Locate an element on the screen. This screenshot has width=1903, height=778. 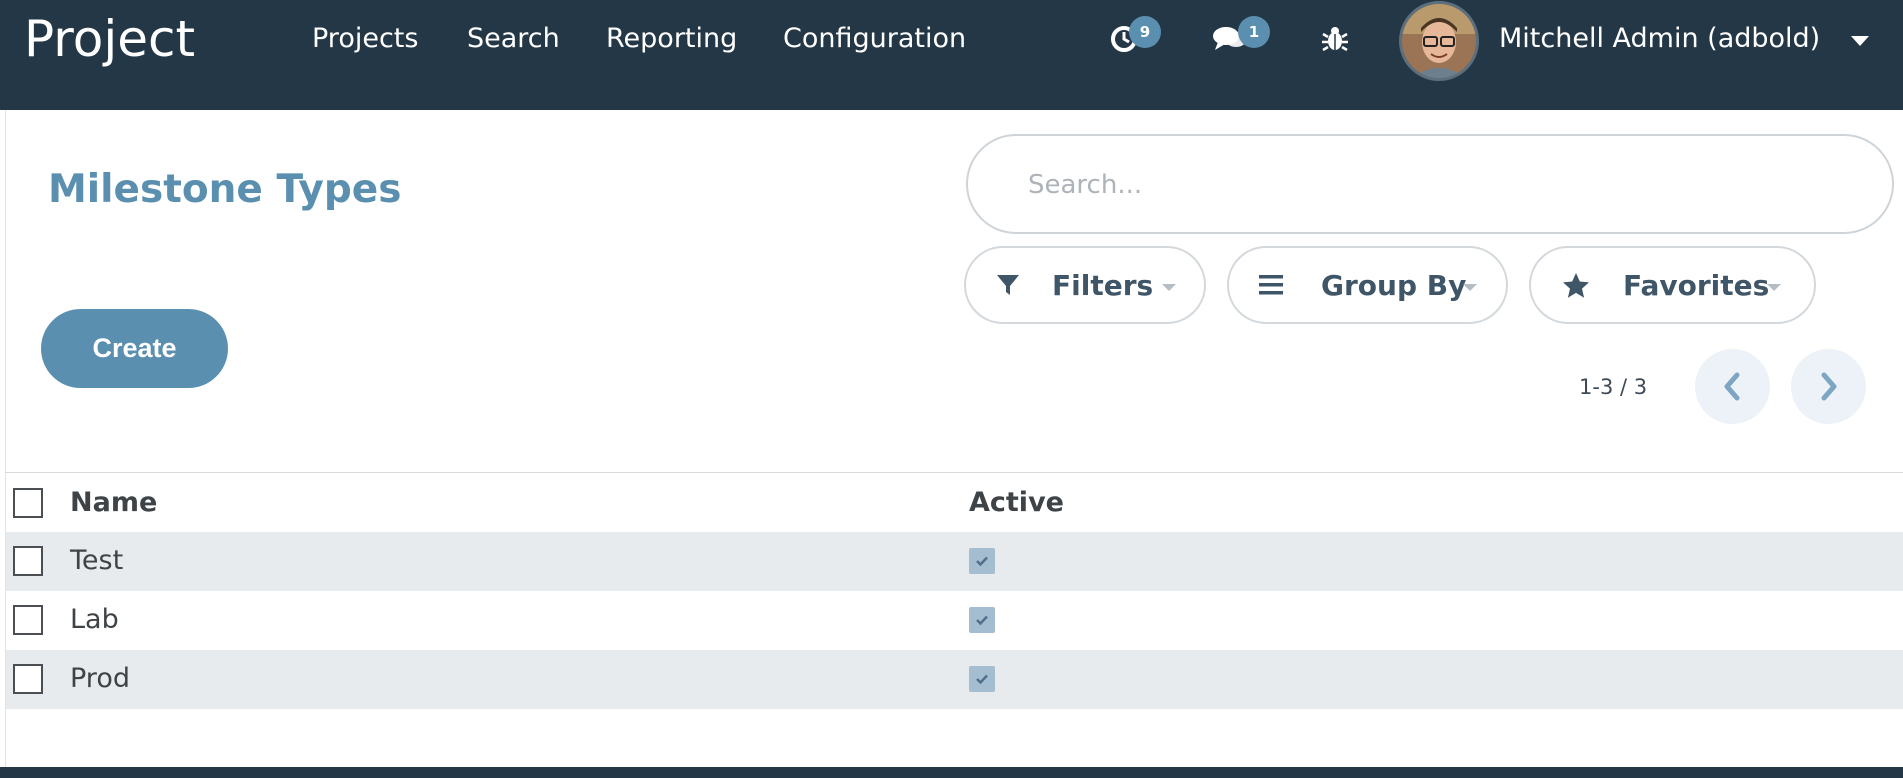
list-icon is located at coordinates (1271, 285).